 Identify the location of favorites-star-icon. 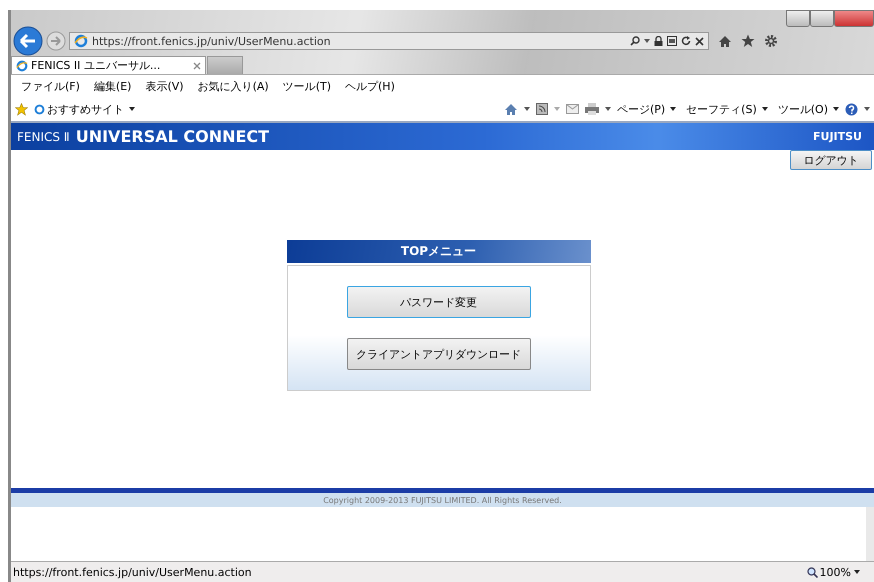
(21, 109).